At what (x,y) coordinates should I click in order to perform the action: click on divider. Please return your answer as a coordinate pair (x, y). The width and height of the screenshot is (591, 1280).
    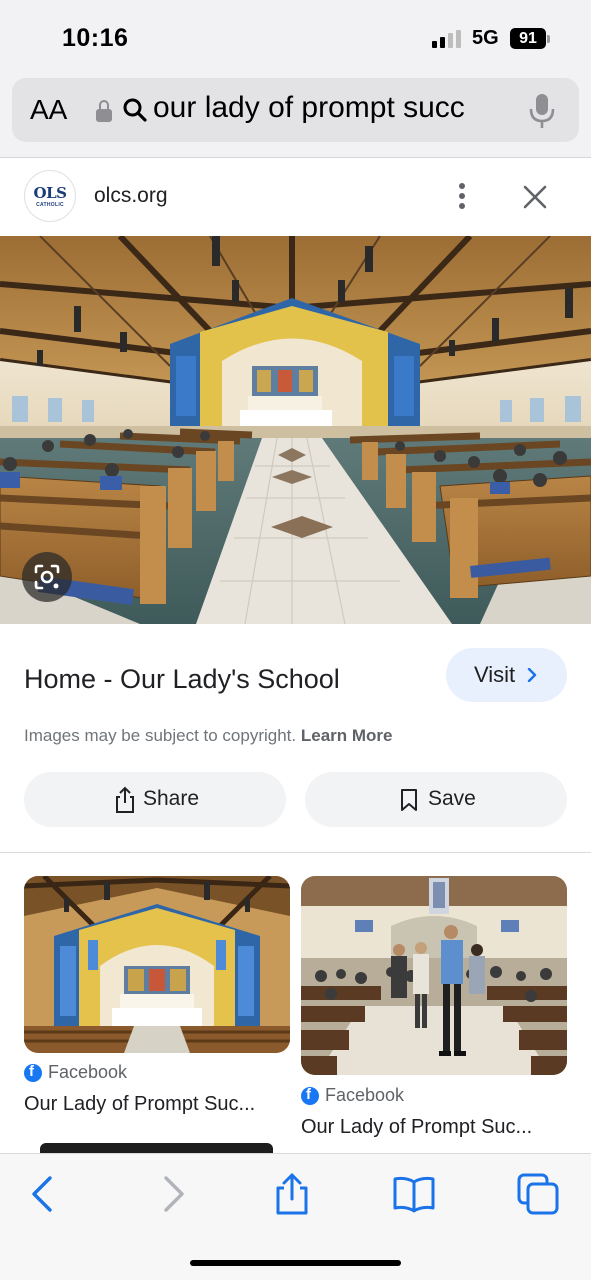
    Looking at the image, I should click on (295, 852).